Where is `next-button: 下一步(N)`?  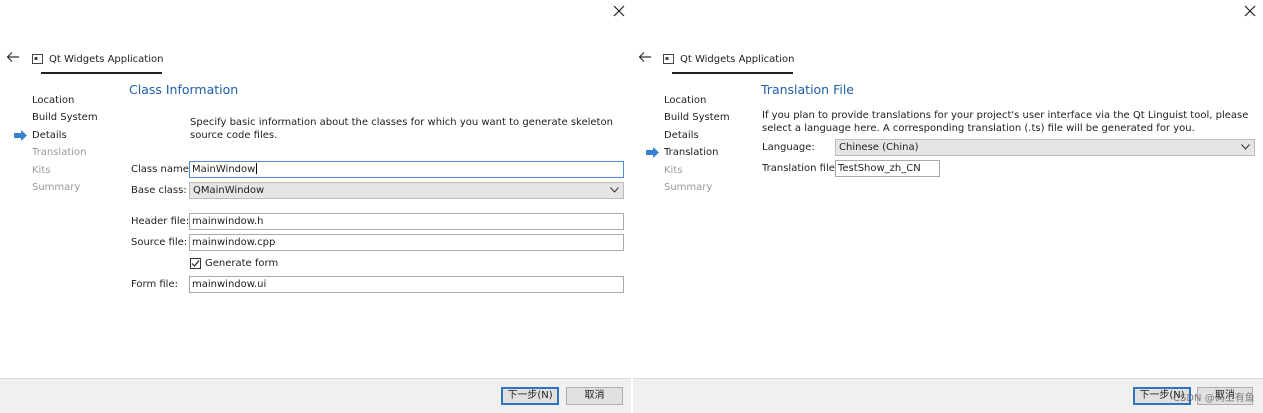
next-button: 下一步(N) is located at coordinates (530, 396).